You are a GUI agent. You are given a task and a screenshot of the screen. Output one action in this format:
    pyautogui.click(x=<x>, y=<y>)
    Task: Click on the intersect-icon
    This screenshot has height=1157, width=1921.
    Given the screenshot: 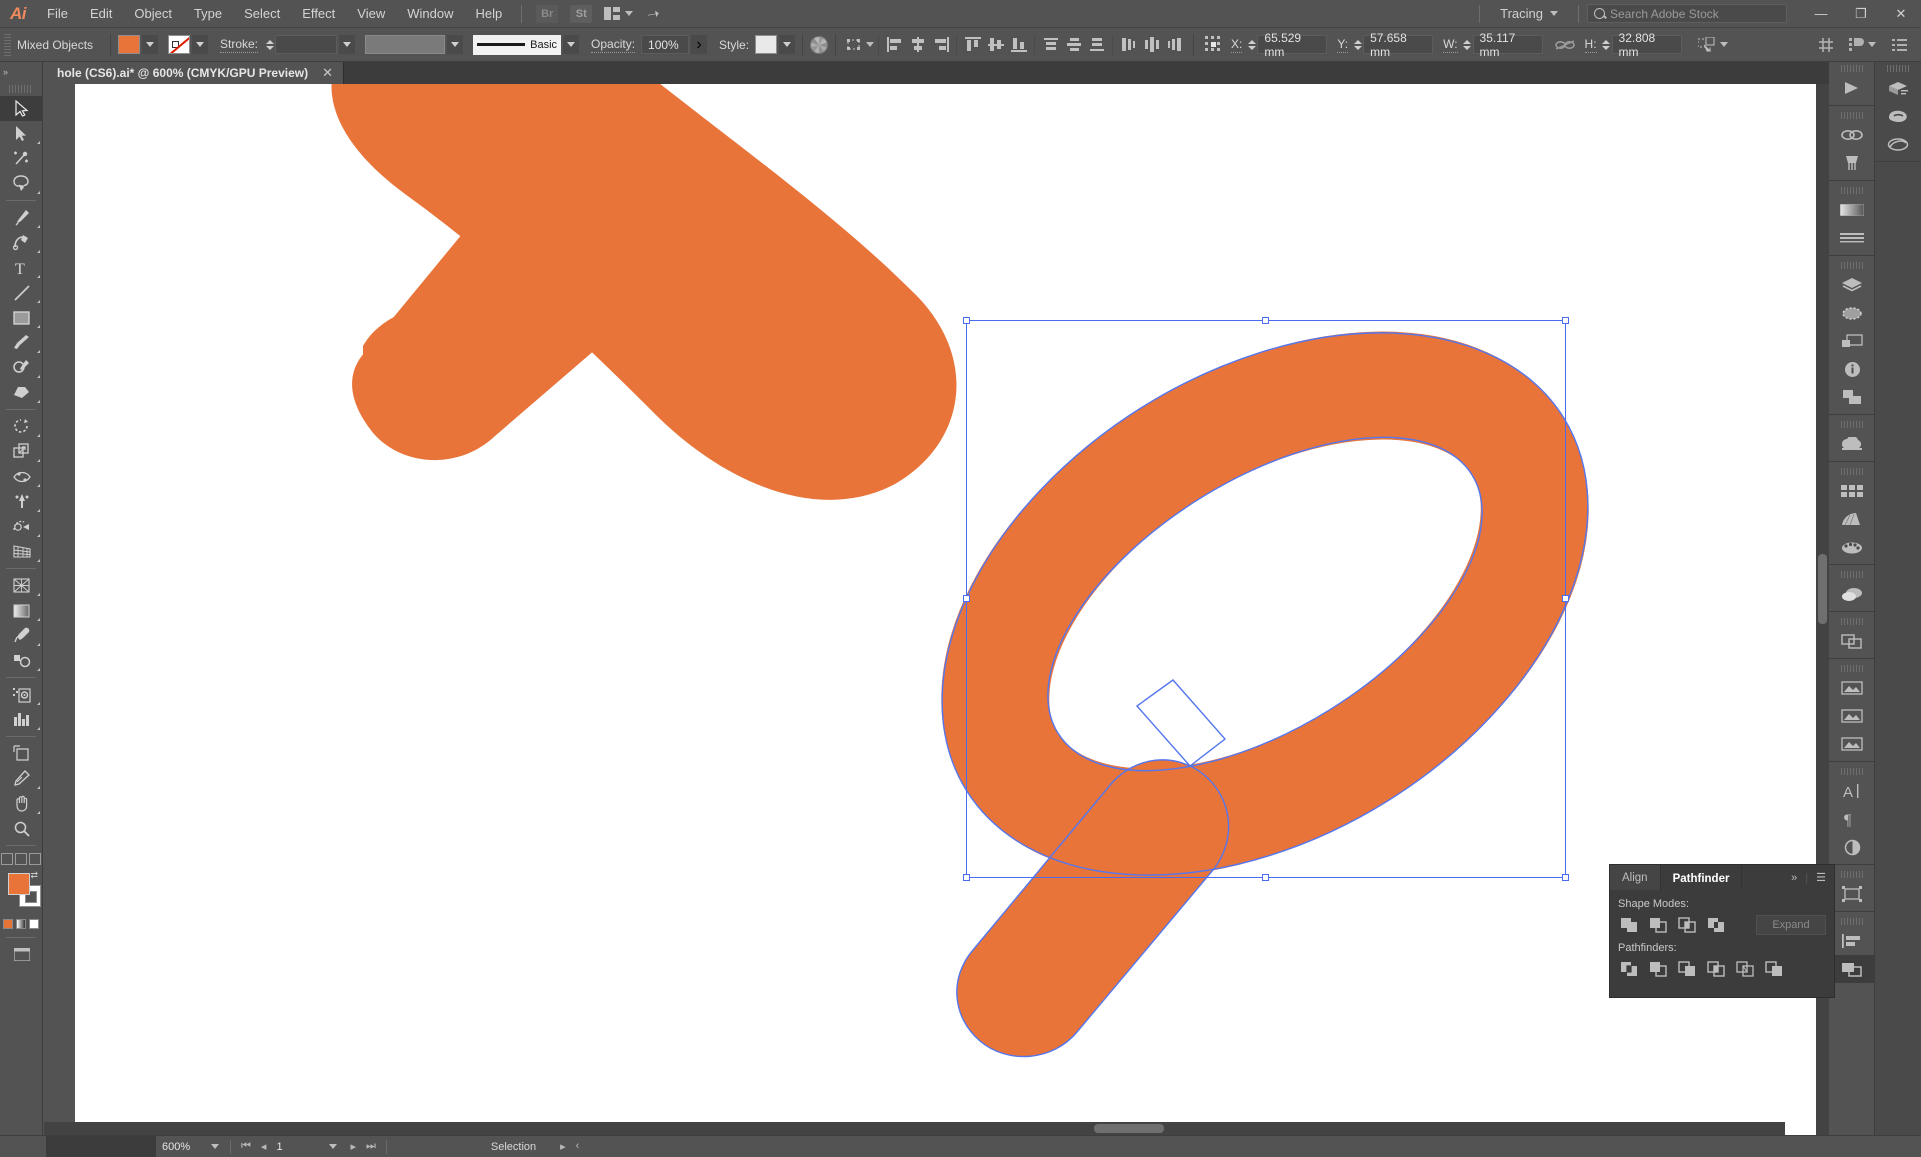 What is the action you would take?
    pyautogui.click(x=1687, y=925)
    